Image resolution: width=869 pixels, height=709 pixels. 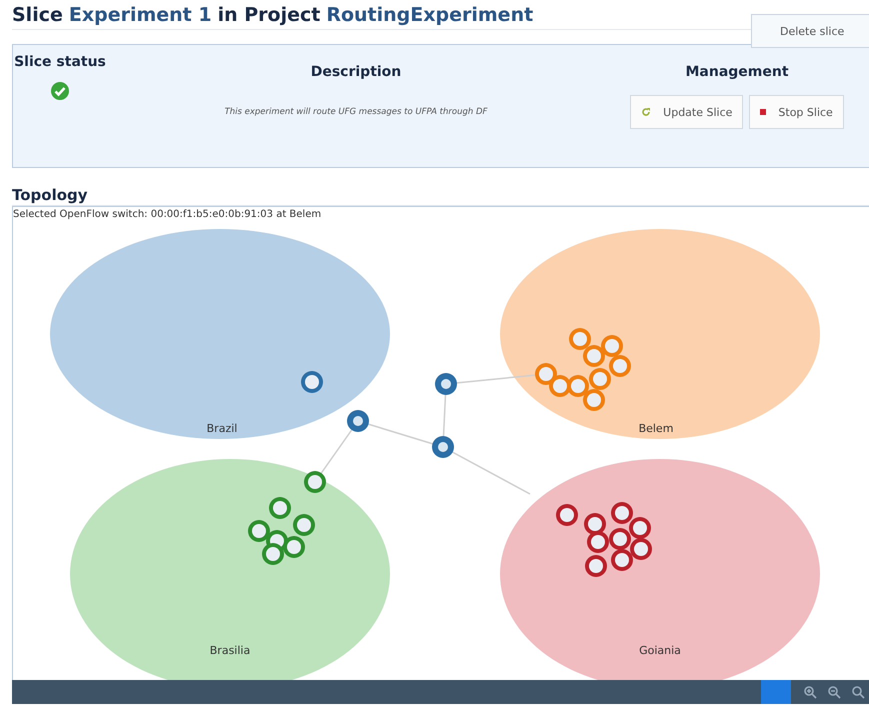 What do you see at coordinates (687, 112) in the screenshot?
I see `update-slice-button: Update Slice` at bounding box center [687, 112].